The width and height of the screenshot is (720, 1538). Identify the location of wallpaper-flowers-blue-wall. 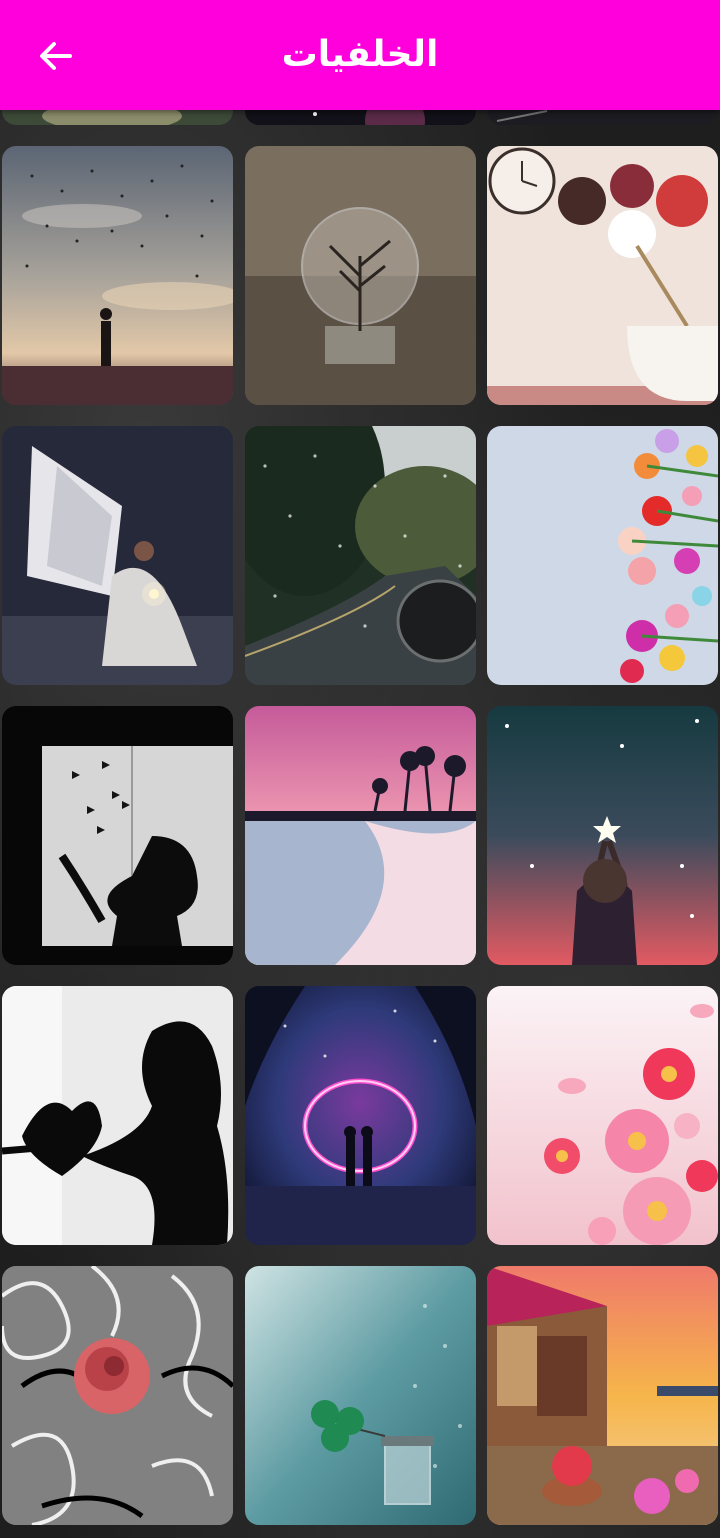
(602, 555).